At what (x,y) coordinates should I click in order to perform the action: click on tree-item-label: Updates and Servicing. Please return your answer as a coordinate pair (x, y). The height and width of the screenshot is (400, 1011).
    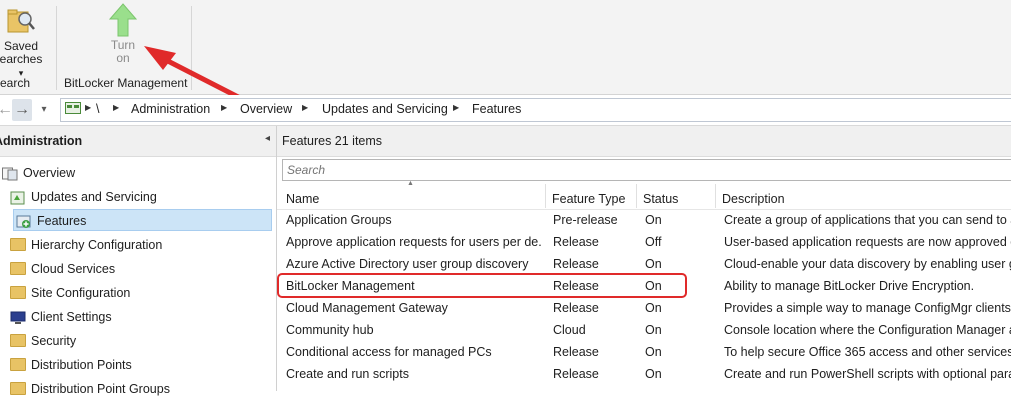
    Looking at the image, I should click on (94, 197).